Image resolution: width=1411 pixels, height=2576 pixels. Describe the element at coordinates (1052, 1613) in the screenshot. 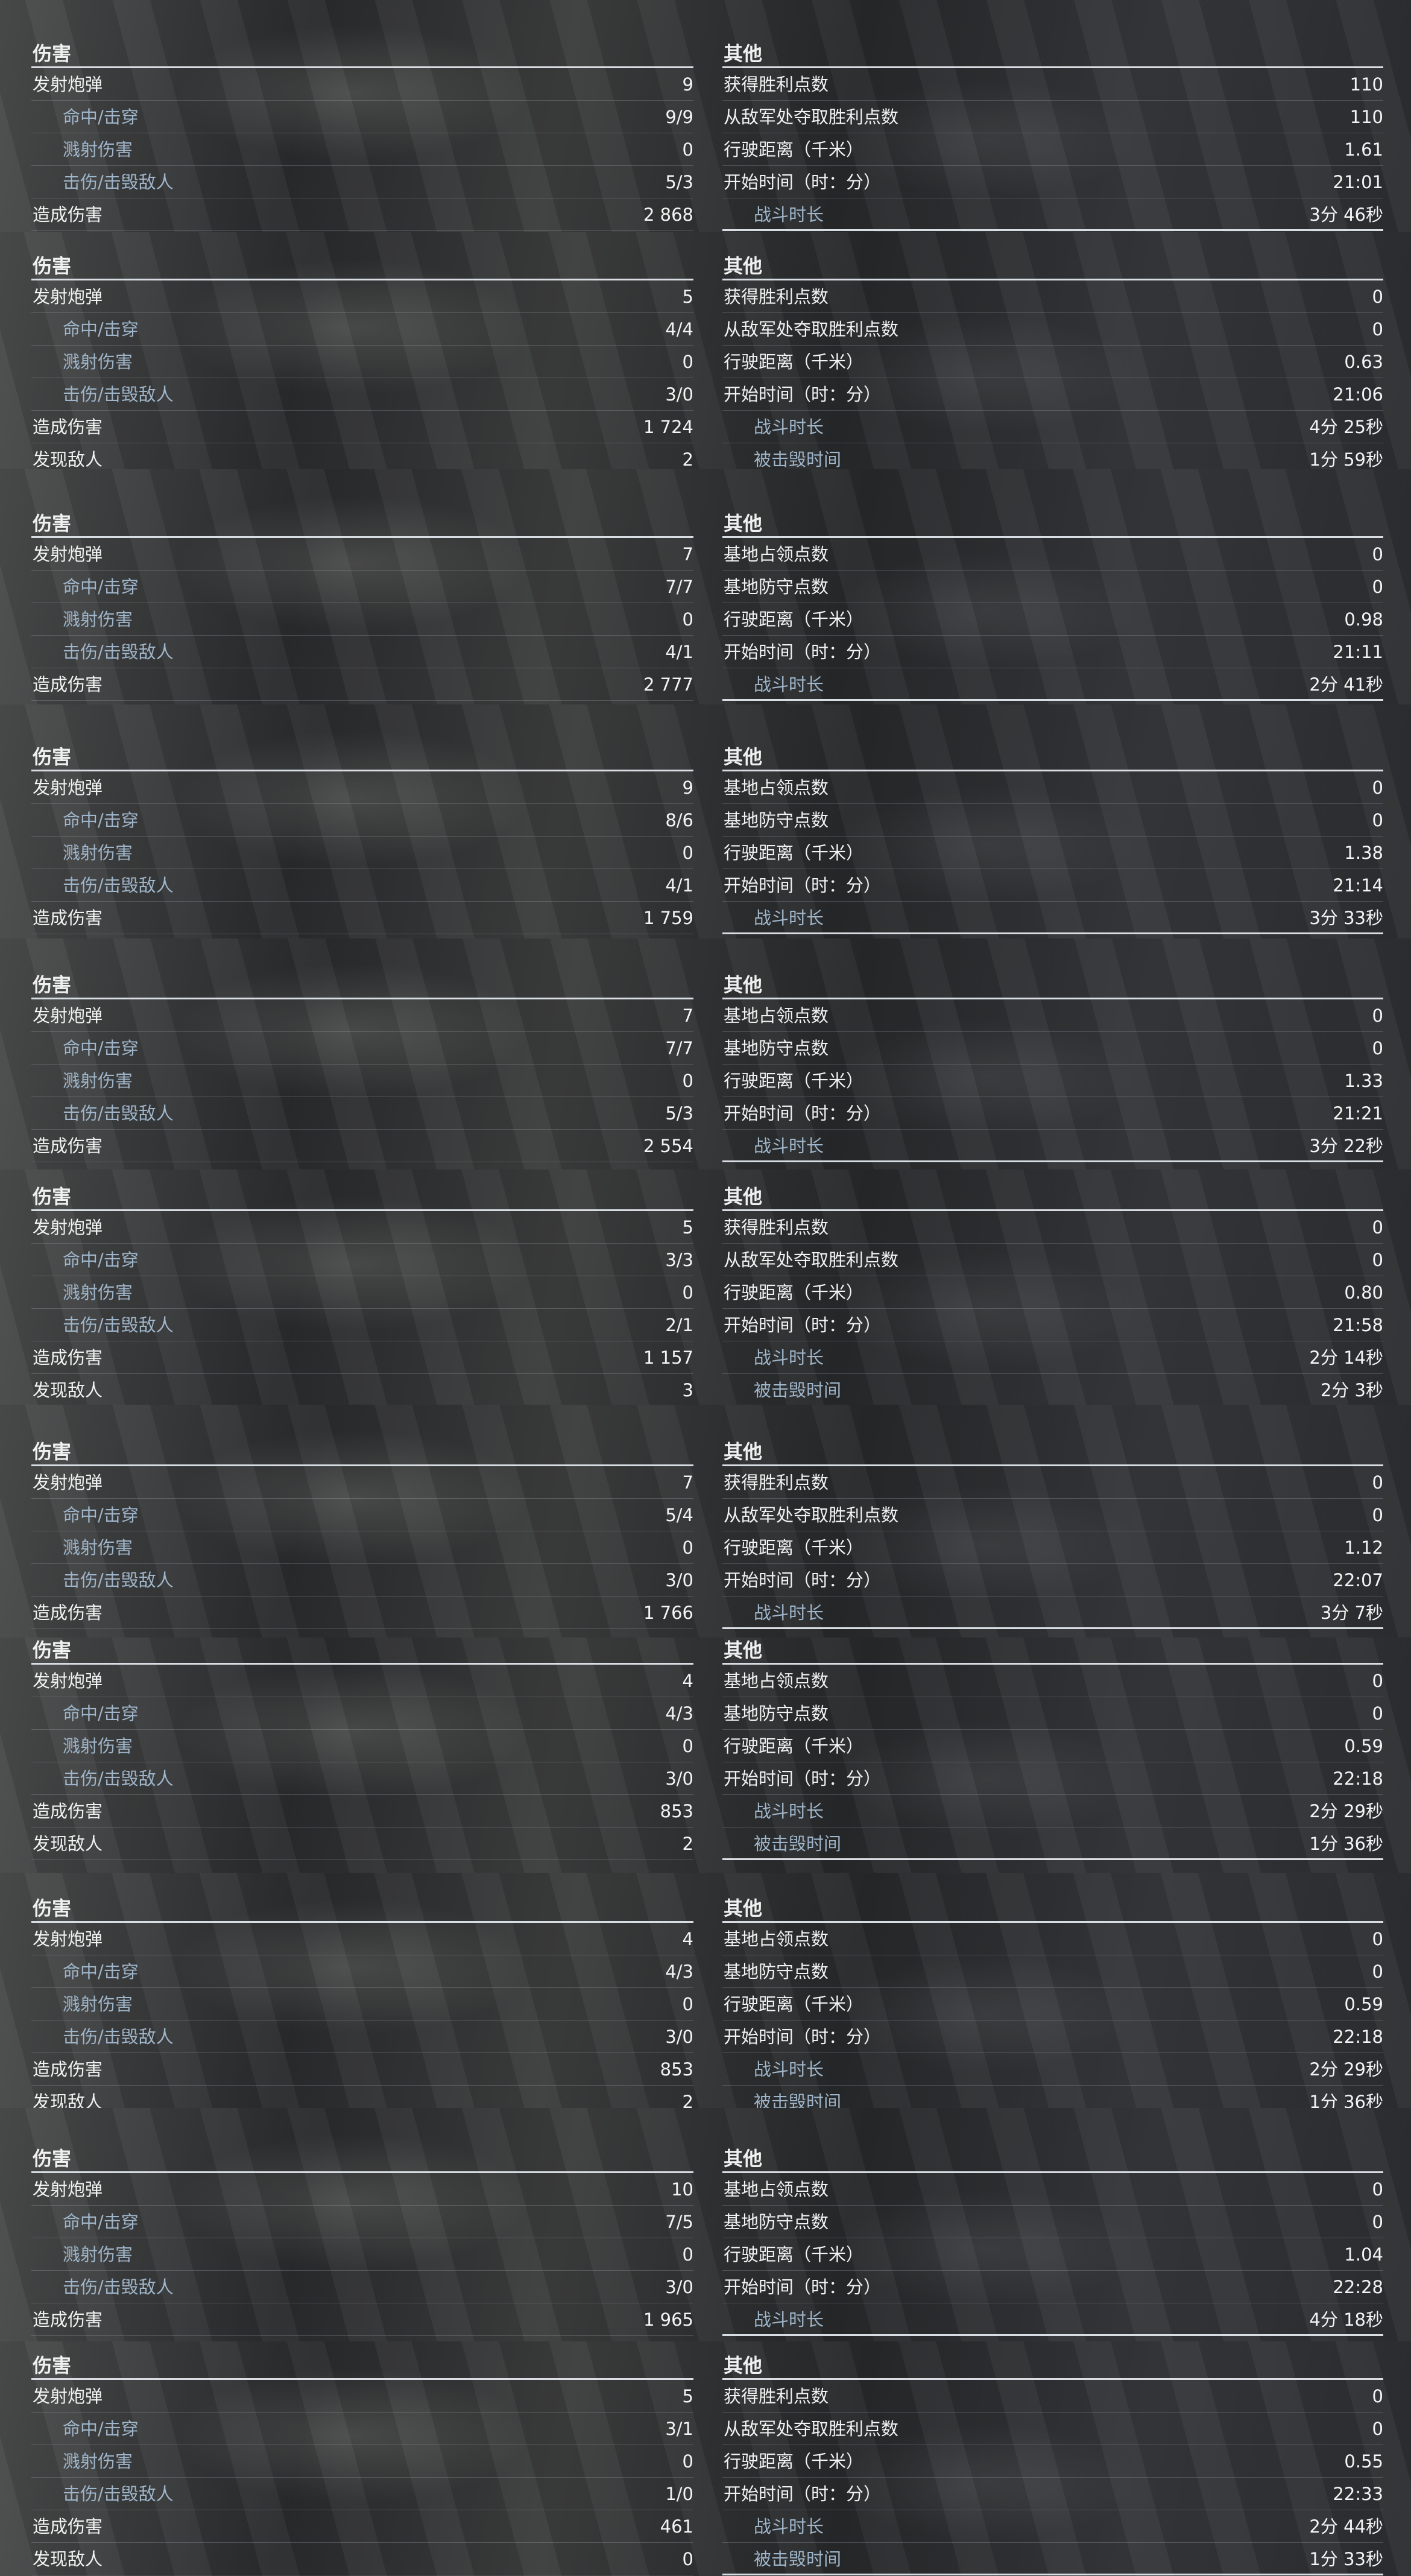

I see `stat-row: 战斗时长 3分 7秒` at that location.